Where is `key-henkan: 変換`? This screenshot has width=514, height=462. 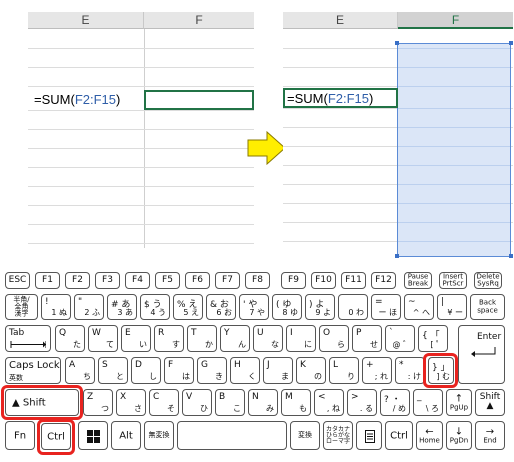 key-henkan: 変換 is located at coordinates (305, 435).